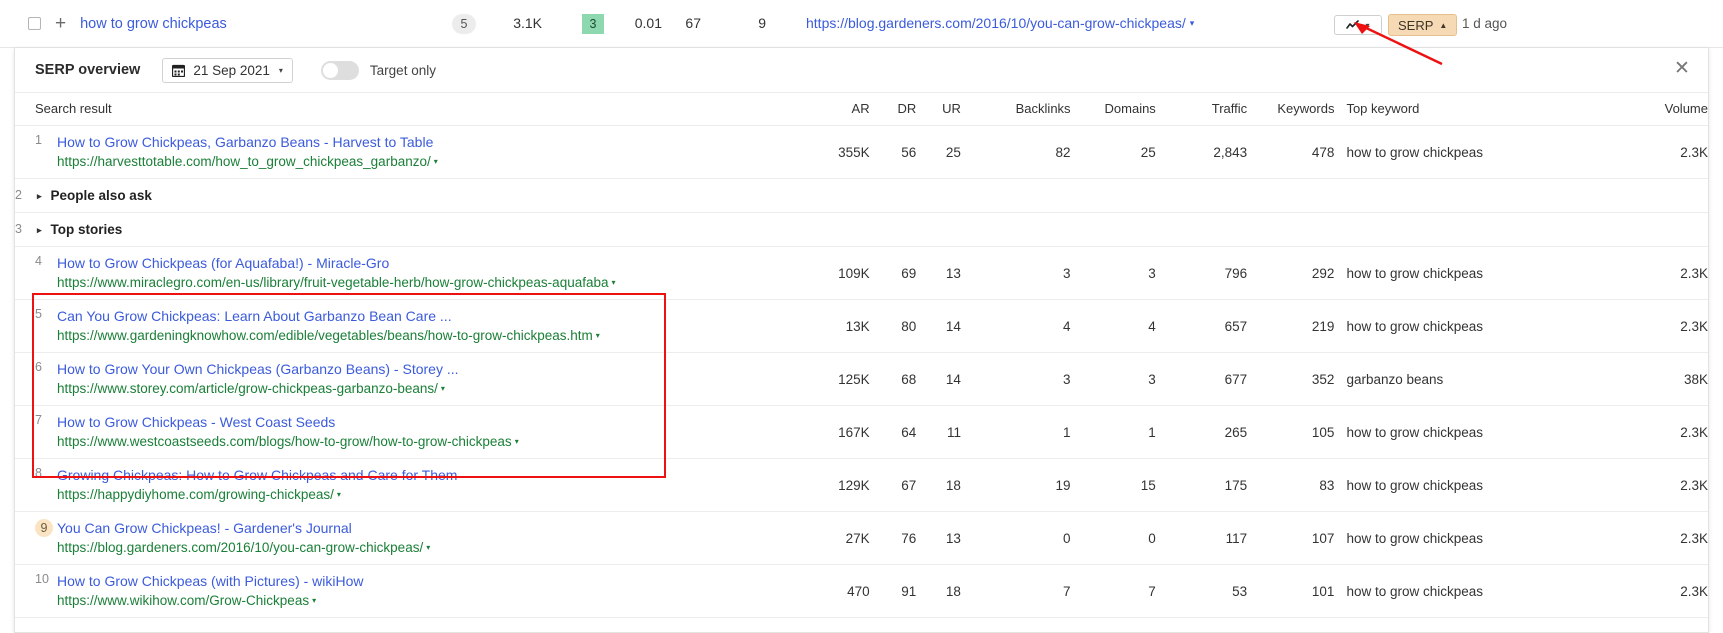 The height and width of the screenshot is (633, 1723). Describe the element at coordinates (1015, 326) in the screenshot. I see `backlinks-value: 4` at that location.